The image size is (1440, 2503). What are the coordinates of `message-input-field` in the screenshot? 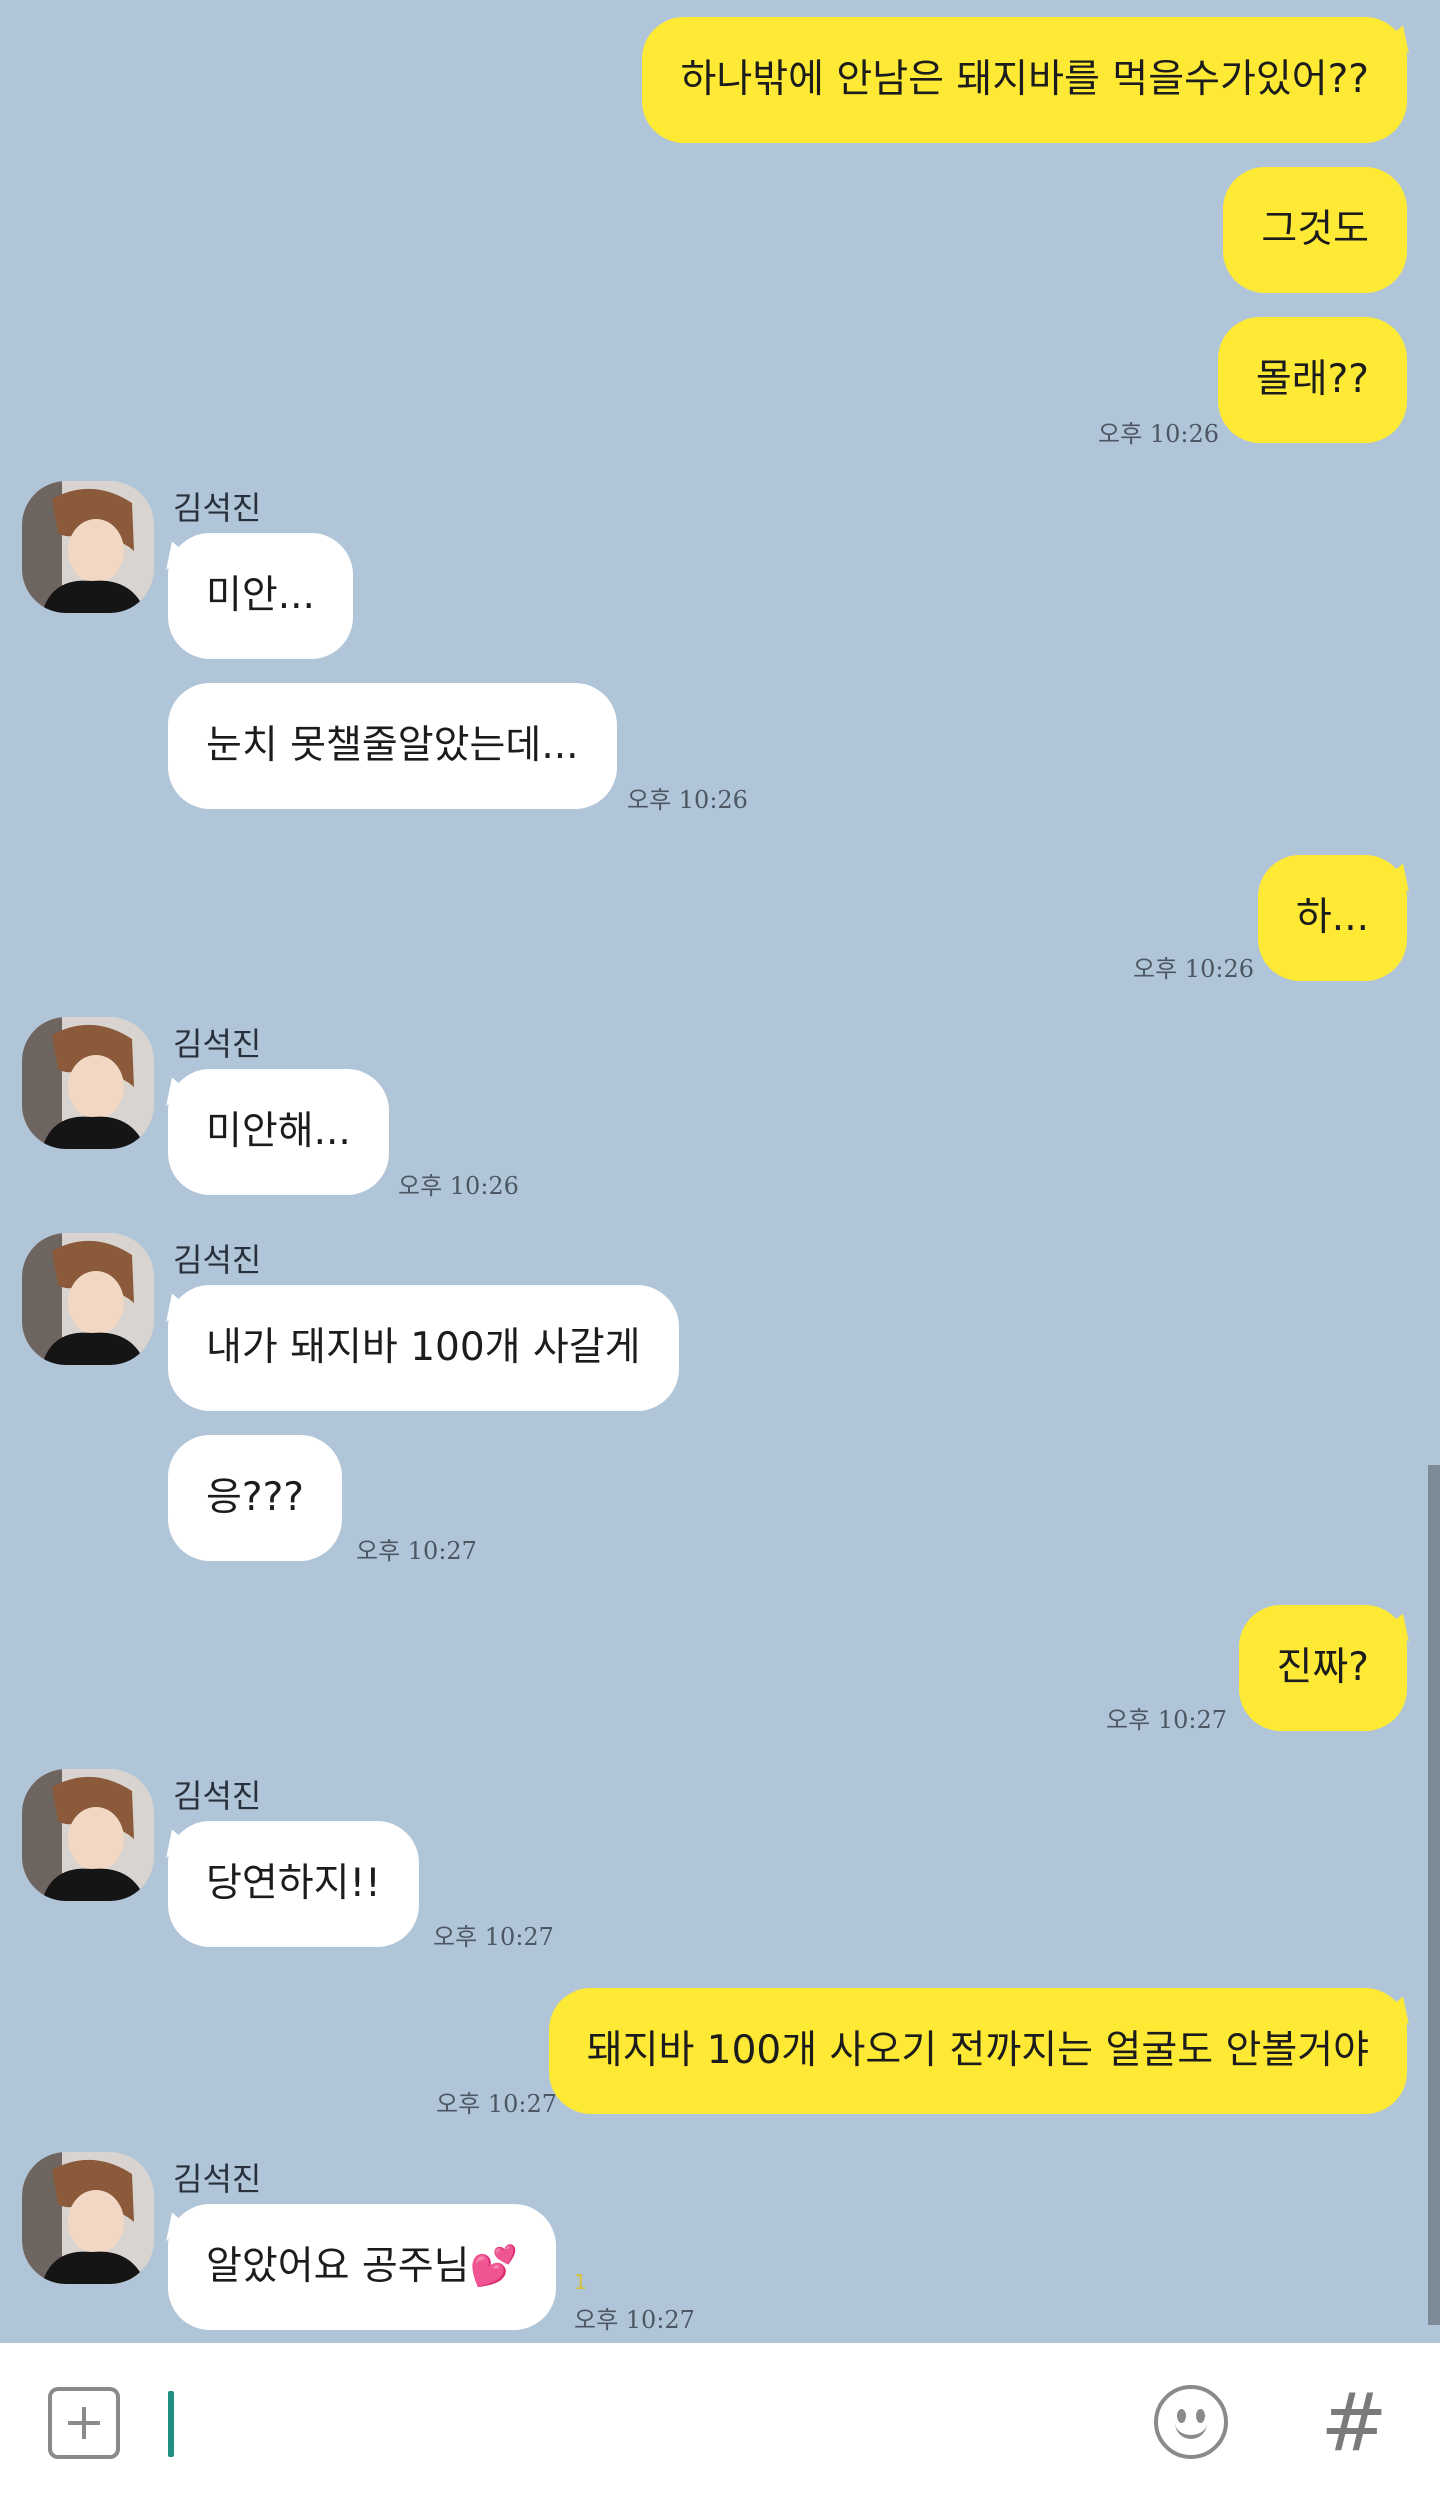 It's located at (171, 2424).